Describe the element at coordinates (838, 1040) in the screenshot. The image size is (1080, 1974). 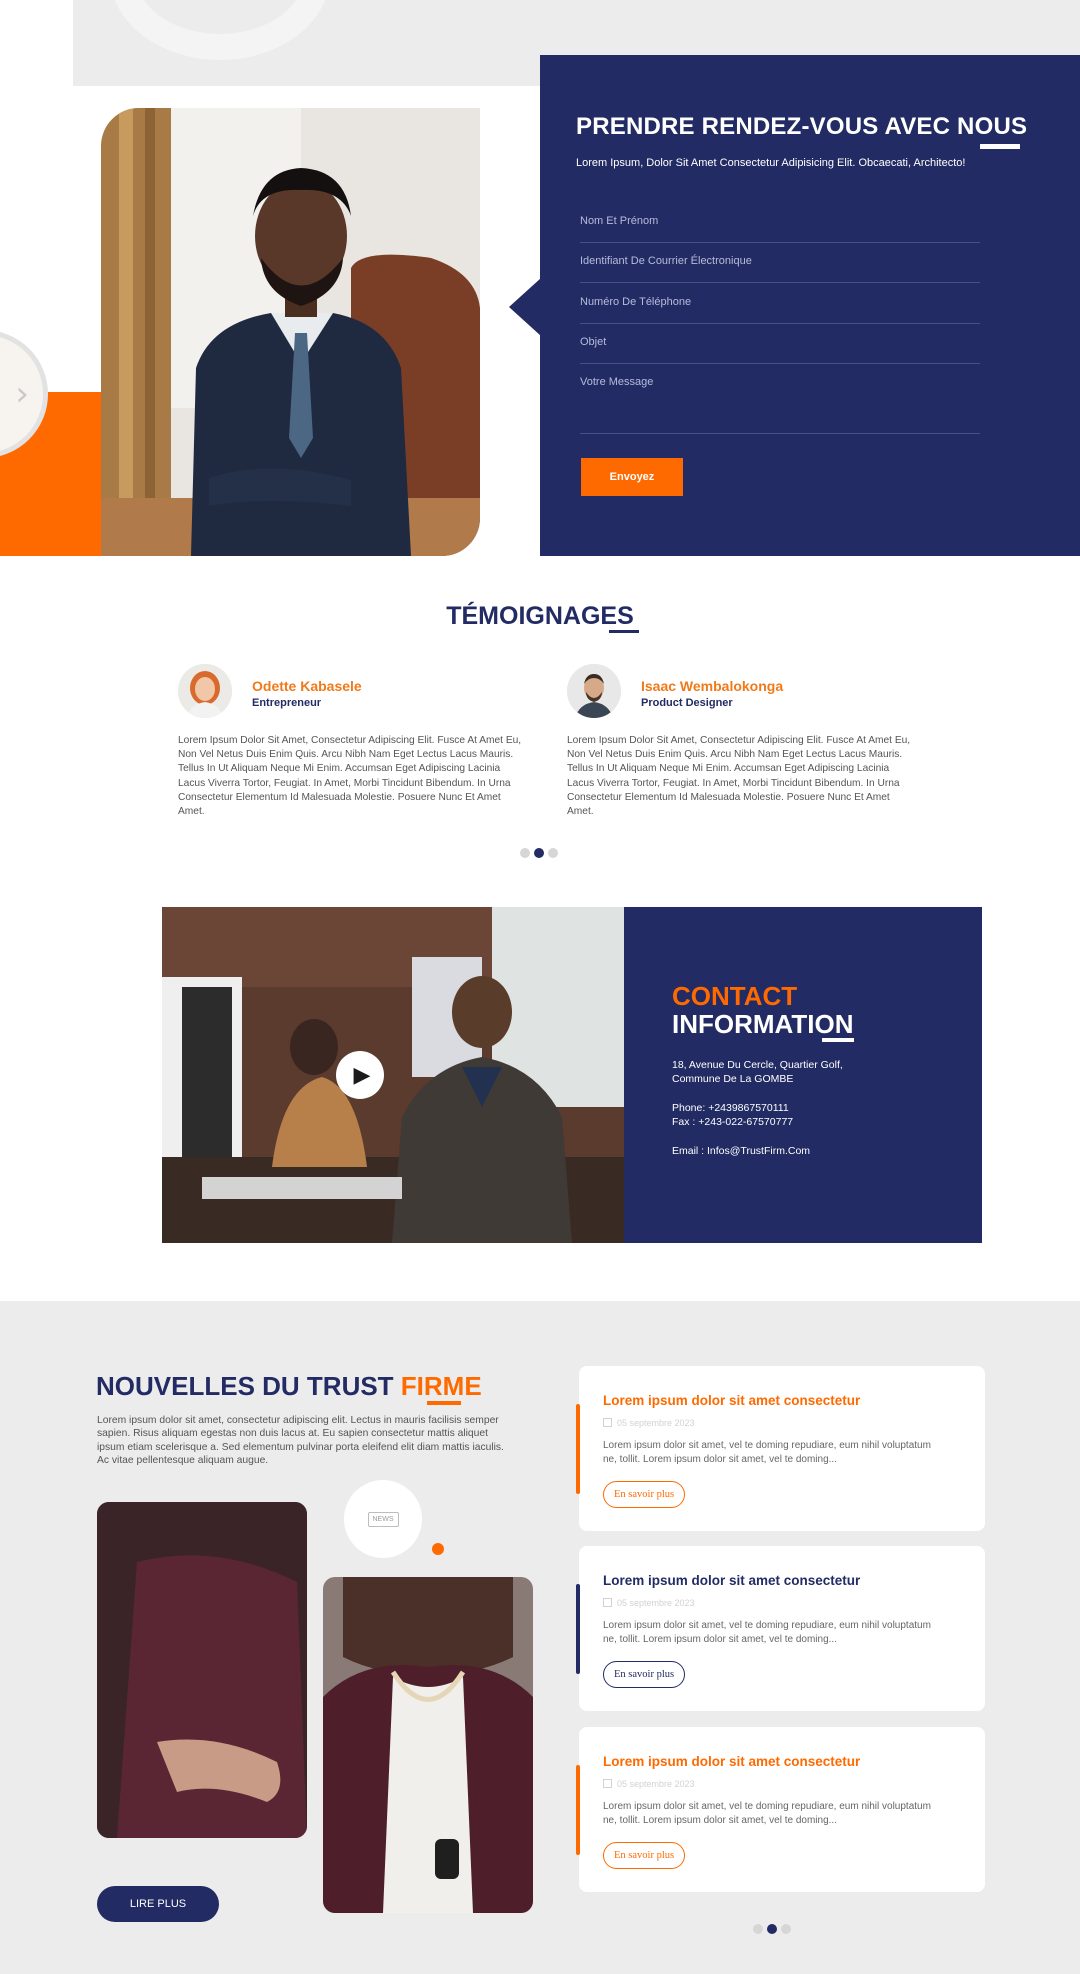
I see `contact-underline` at that location.